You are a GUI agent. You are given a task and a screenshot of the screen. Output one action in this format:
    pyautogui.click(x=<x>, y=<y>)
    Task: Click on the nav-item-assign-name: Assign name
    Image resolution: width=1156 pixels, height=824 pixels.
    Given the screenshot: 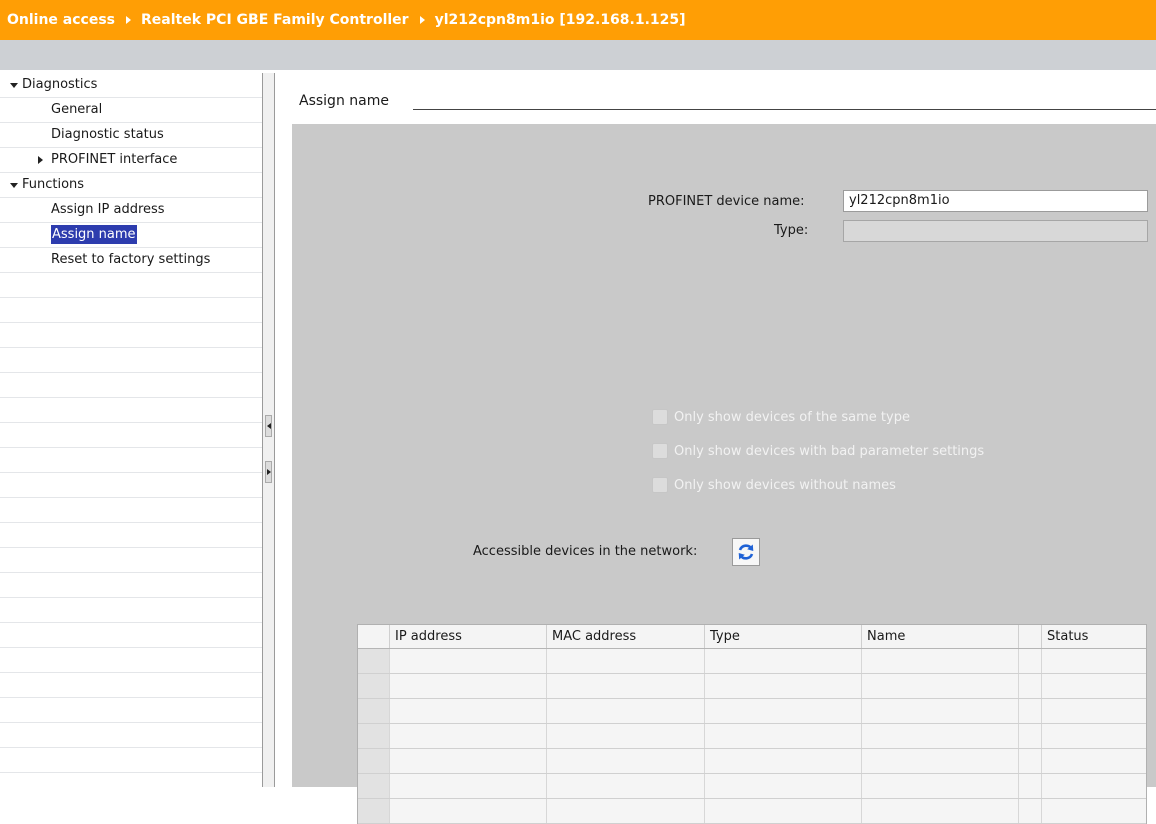 What is the action you would take?
    pyautogui.click(x=131, y=235)
    